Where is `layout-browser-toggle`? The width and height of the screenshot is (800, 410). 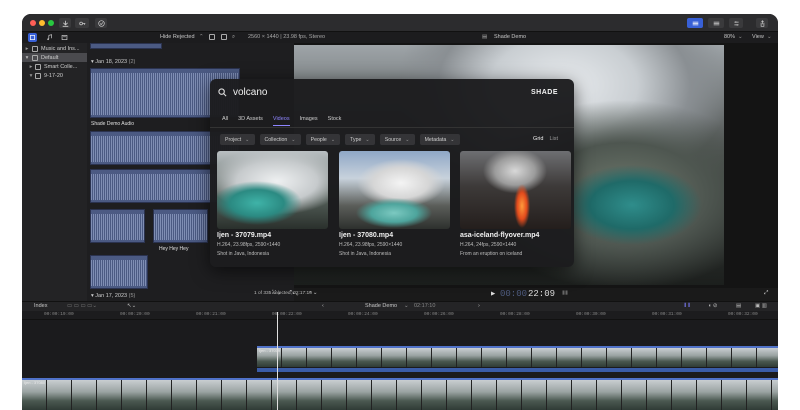
layout-browser-toggle is located at coordinates (695, 23).